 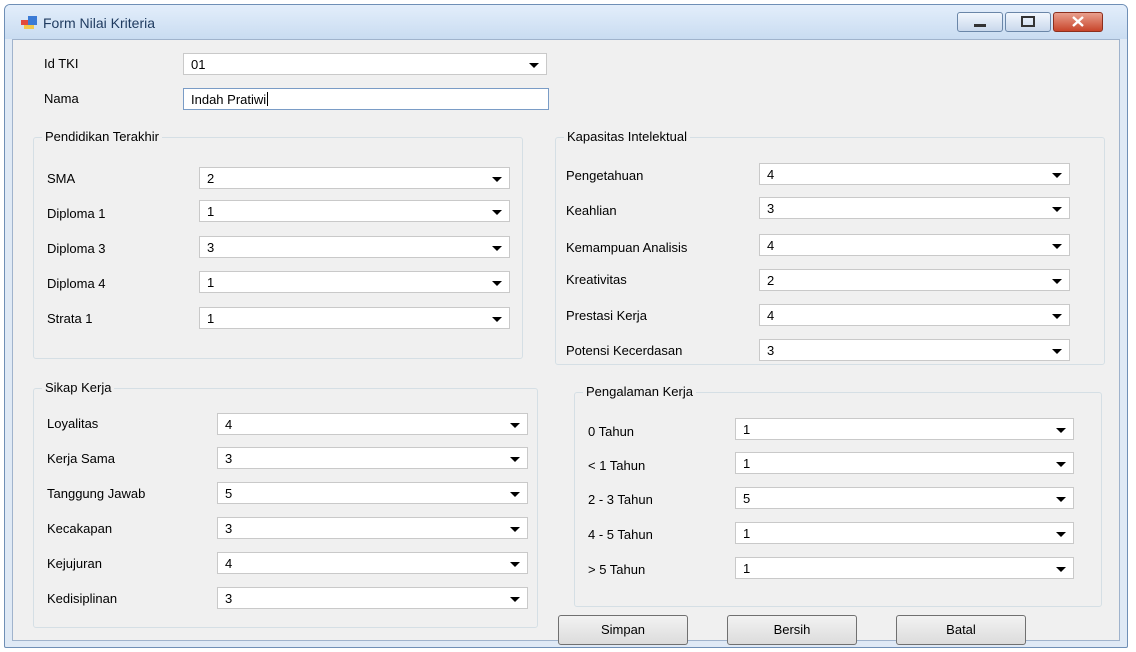 I want to click on id-tki-label: Id TKI, so click(x=61, y=63).